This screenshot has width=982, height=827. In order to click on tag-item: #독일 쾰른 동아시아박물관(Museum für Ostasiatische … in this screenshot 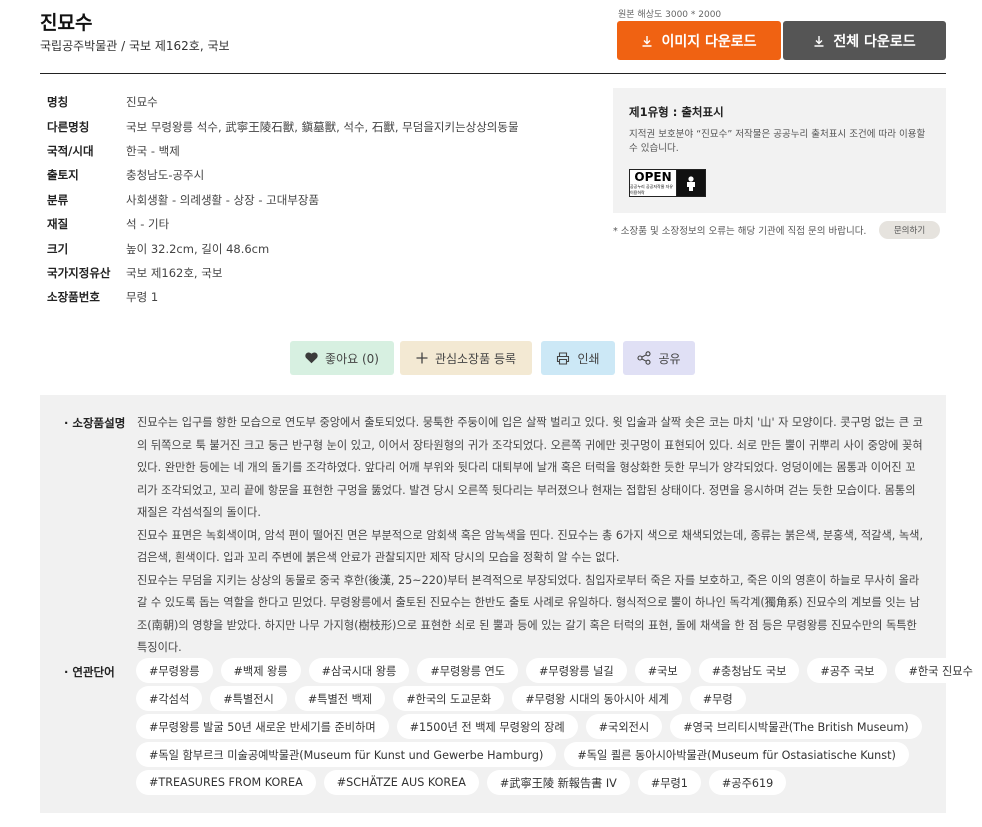, I will do `click(736, 754)`.